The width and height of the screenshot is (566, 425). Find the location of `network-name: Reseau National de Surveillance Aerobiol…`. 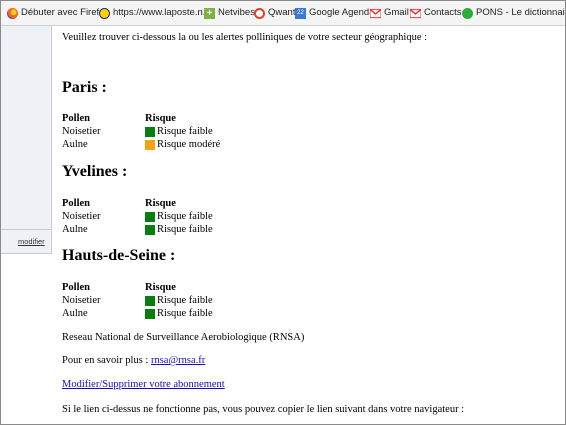

network-name: Reseau National de Surveillance Aerobiol… is located at coordinates (183, 337).